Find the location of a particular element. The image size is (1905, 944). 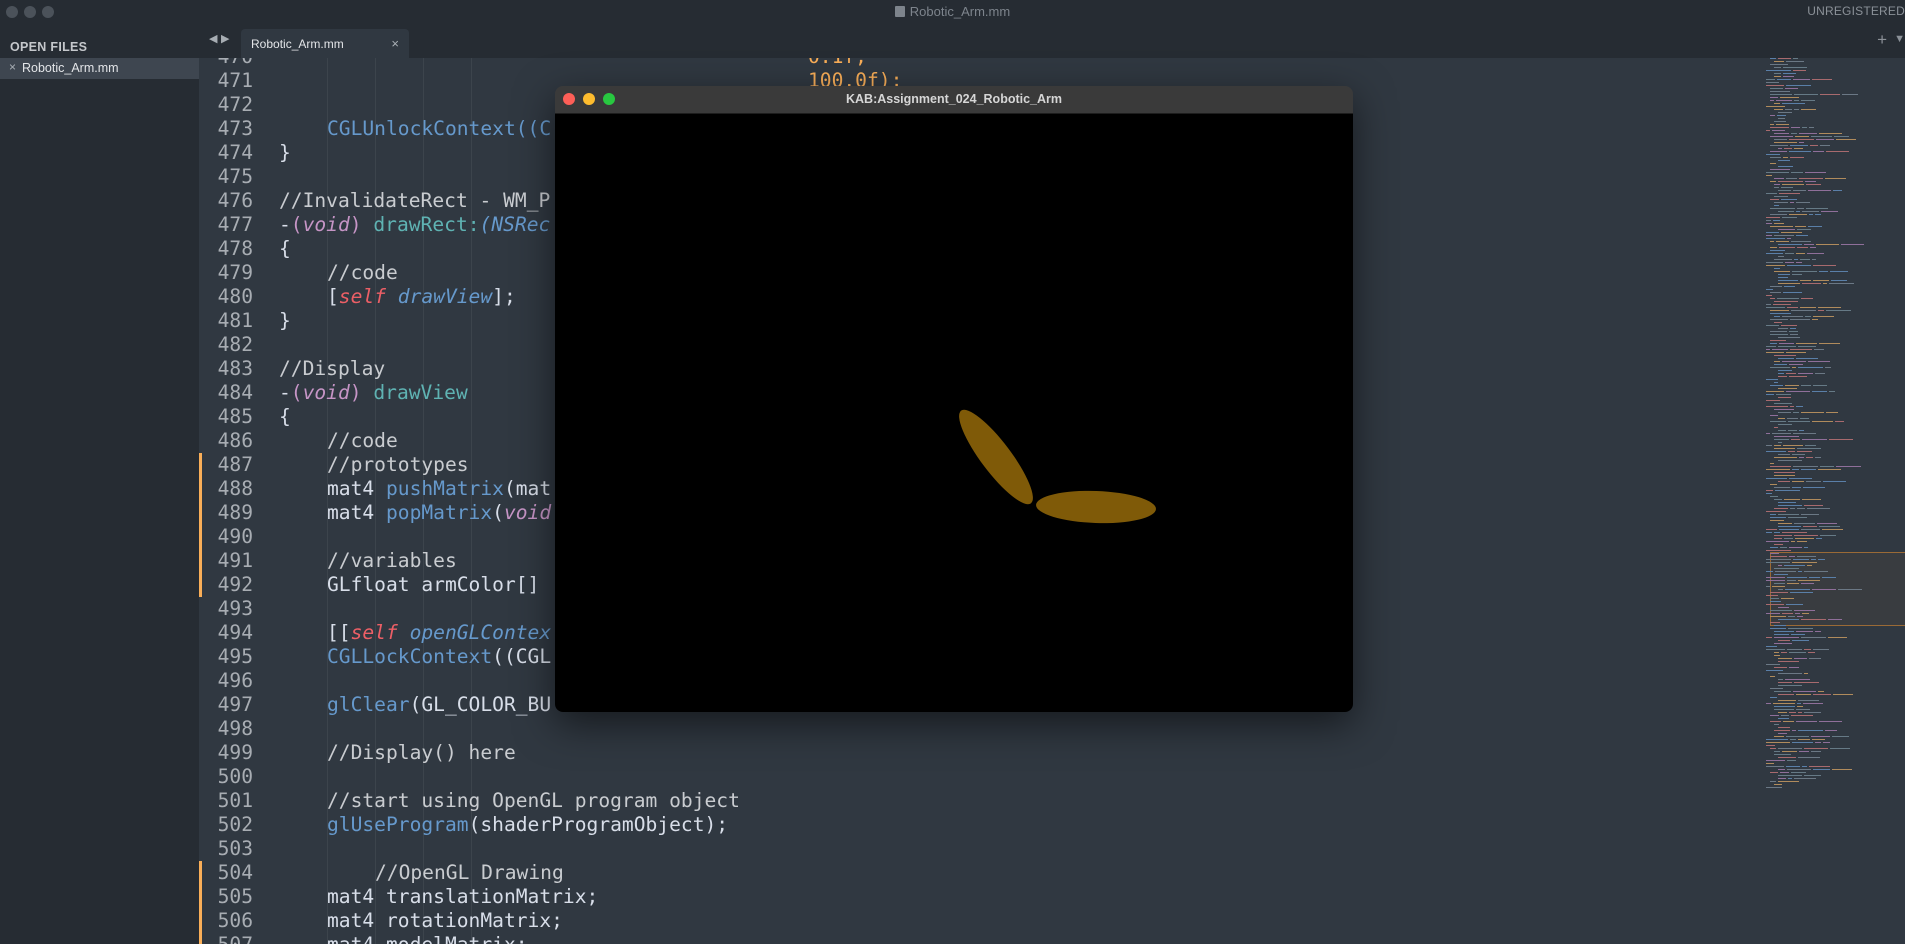

code-line: 507 mat4 modelMatrix; is located at coordinates (981, 938).